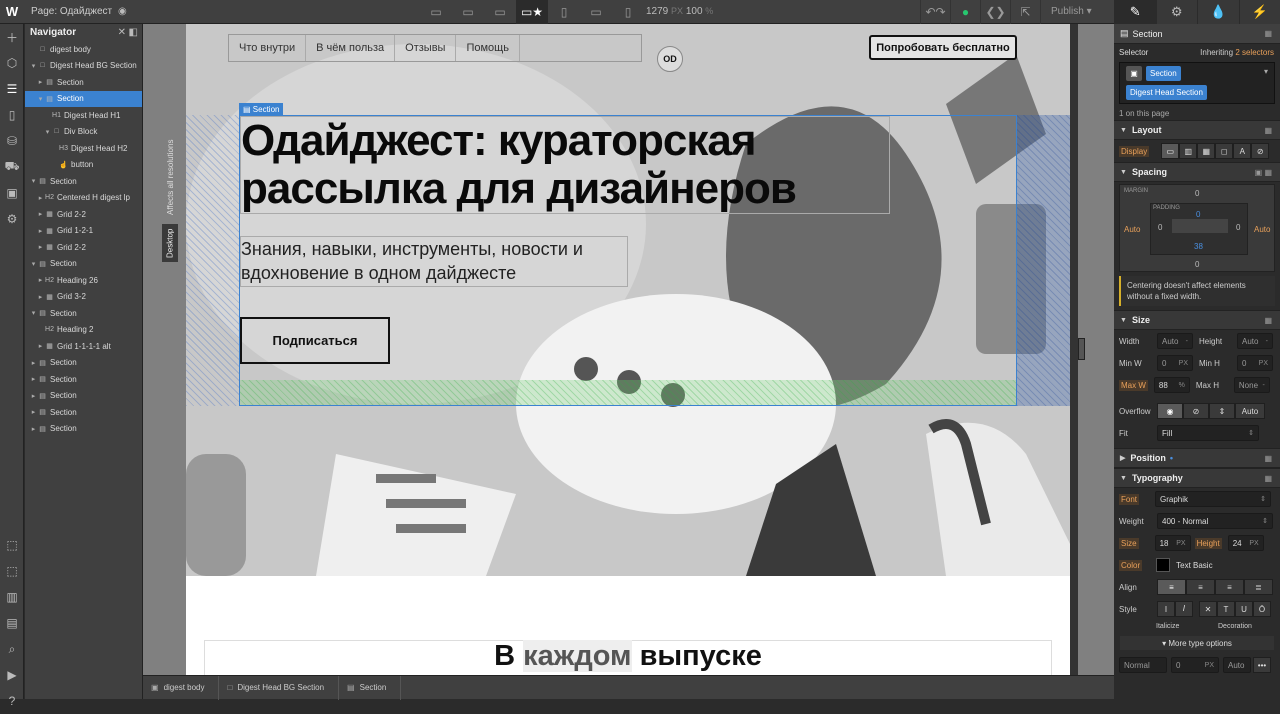 The image size is (1280, 714). Describe the element at coordinates (71, 11) in the screenshot. I see `page-label: Page: Одайджест` at that location.